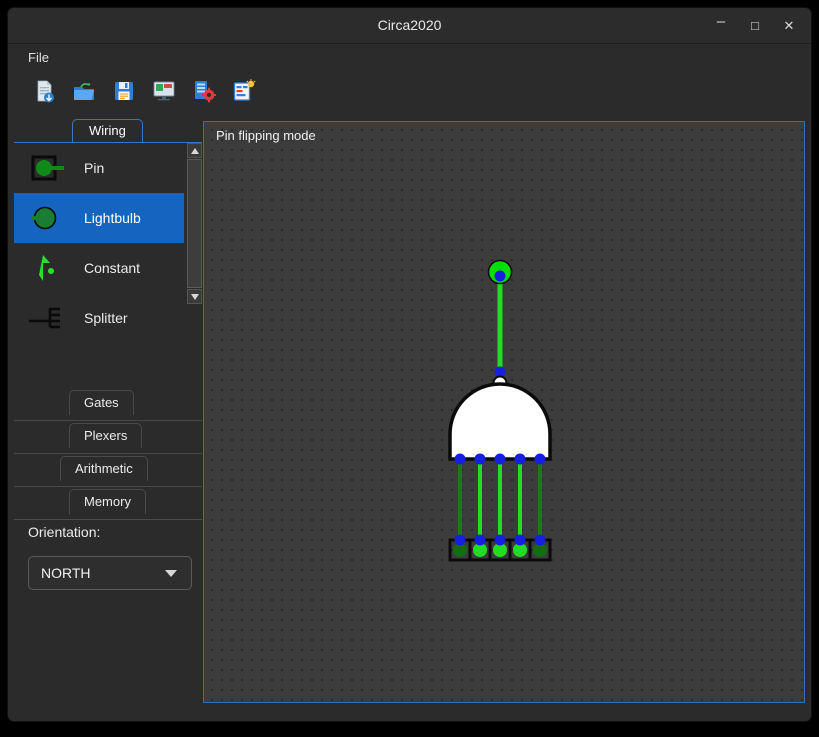  I want to click on sidebar-tab-plexers: Plexers, so click(108, 438).